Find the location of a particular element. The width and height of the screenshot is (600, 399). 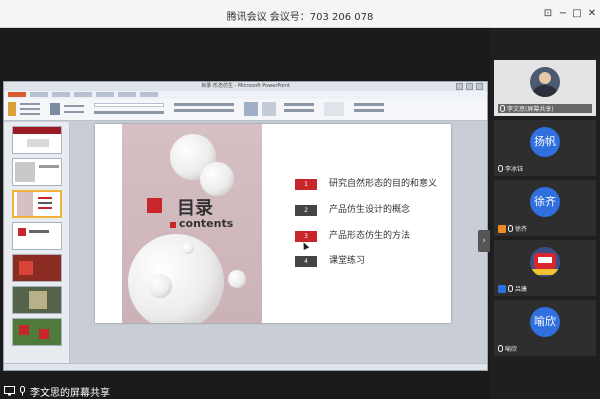

participant-avatar: 徐齐 is located at coordinates (545, 202).